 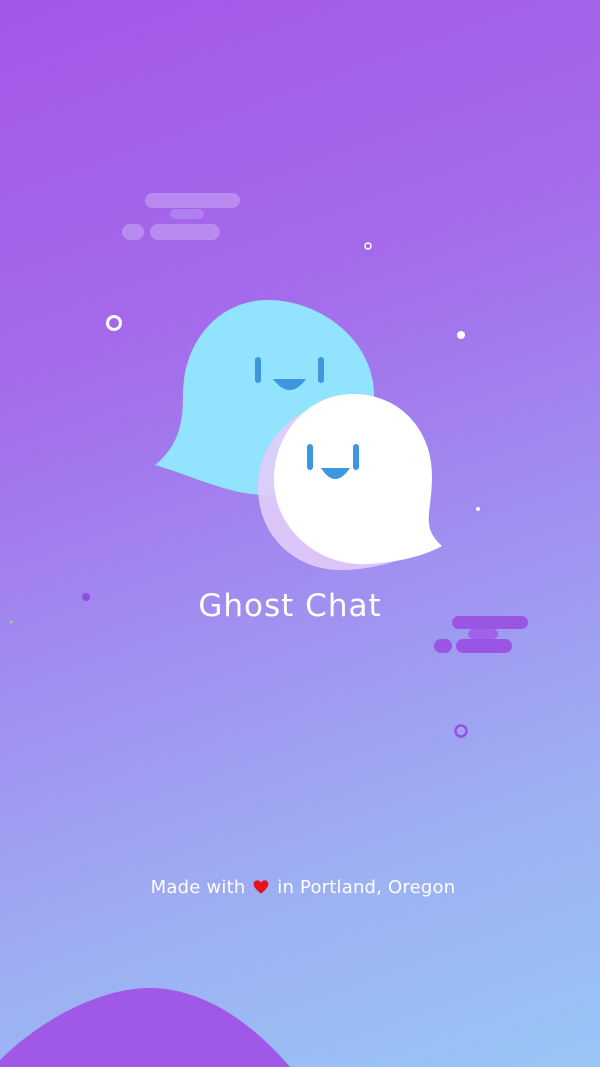 I want to click on ghost-bubble-white-icon, so click(x=350, y=482).